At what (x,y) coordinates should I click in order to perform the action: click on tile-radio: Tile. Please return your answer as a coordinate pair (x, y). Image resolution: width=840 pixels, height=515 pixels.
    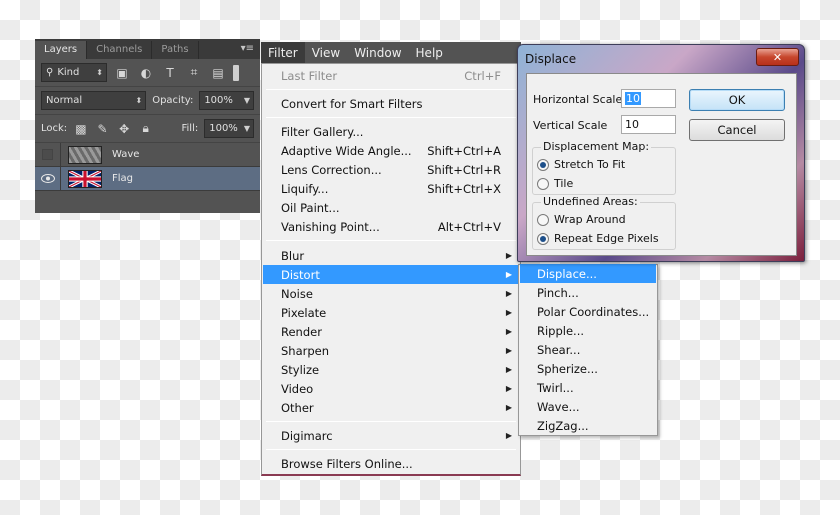
    Looking at the image, I should click on (555, 183).